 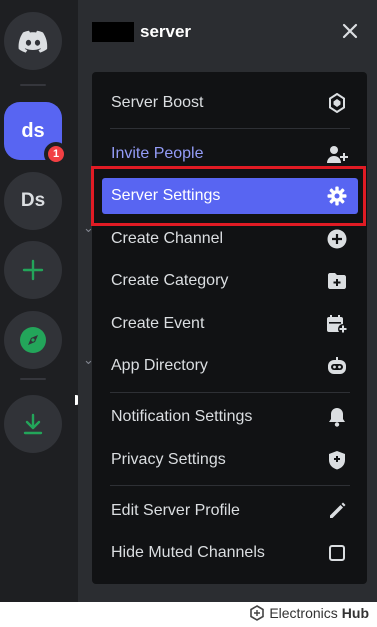 What do you see at coordinates (337, 417) in the screenshot?
I see `bell-icon` at bounding box center [337, 417].